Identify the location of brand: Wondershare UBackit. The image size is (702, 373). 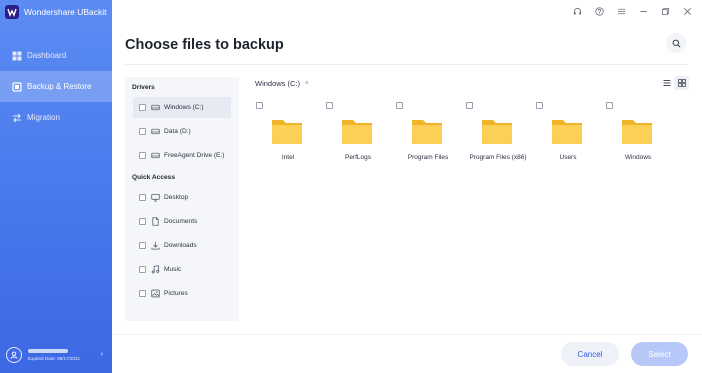
(56, 12).